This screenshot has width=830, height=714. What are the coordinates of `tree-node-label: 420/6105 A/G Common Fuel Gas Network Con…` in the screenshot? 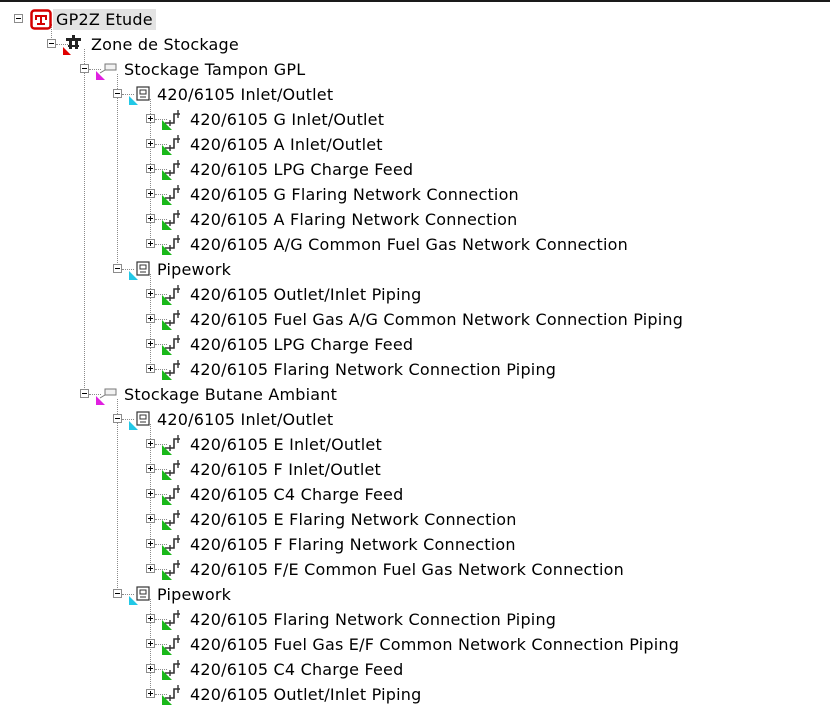 It's located at (409, 244).